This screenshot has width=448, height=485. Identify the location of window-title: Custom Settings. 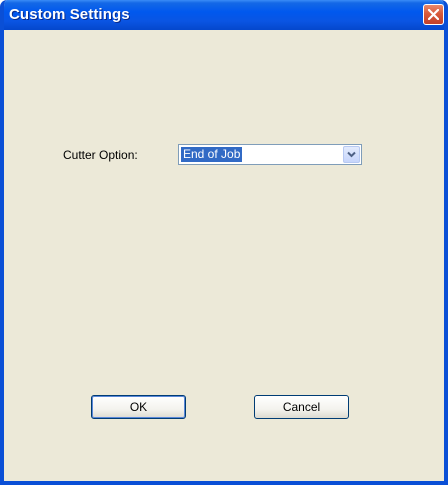
(69, 14).